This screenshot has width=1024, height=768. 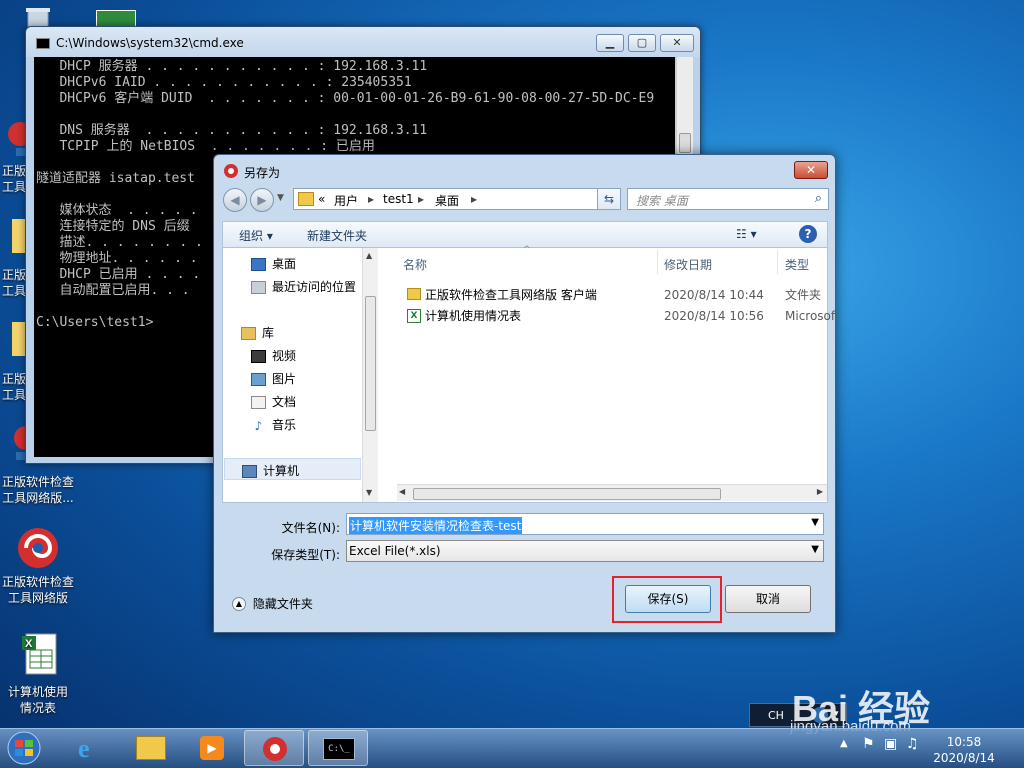 I want to click on clock-date: 2020/8/14, so click(x=964, y=758).